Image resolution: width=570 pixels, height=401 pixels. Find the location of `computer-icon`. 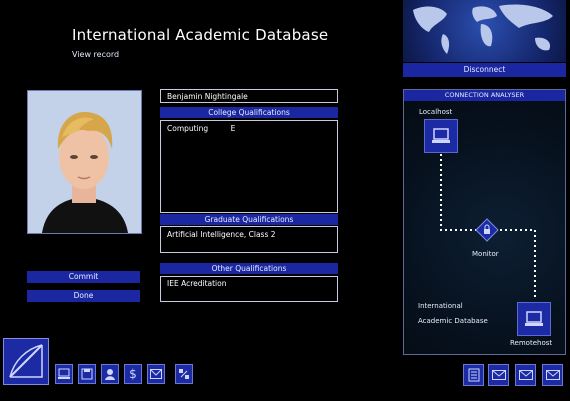

computer-icon is located at coordinates (534, 318).